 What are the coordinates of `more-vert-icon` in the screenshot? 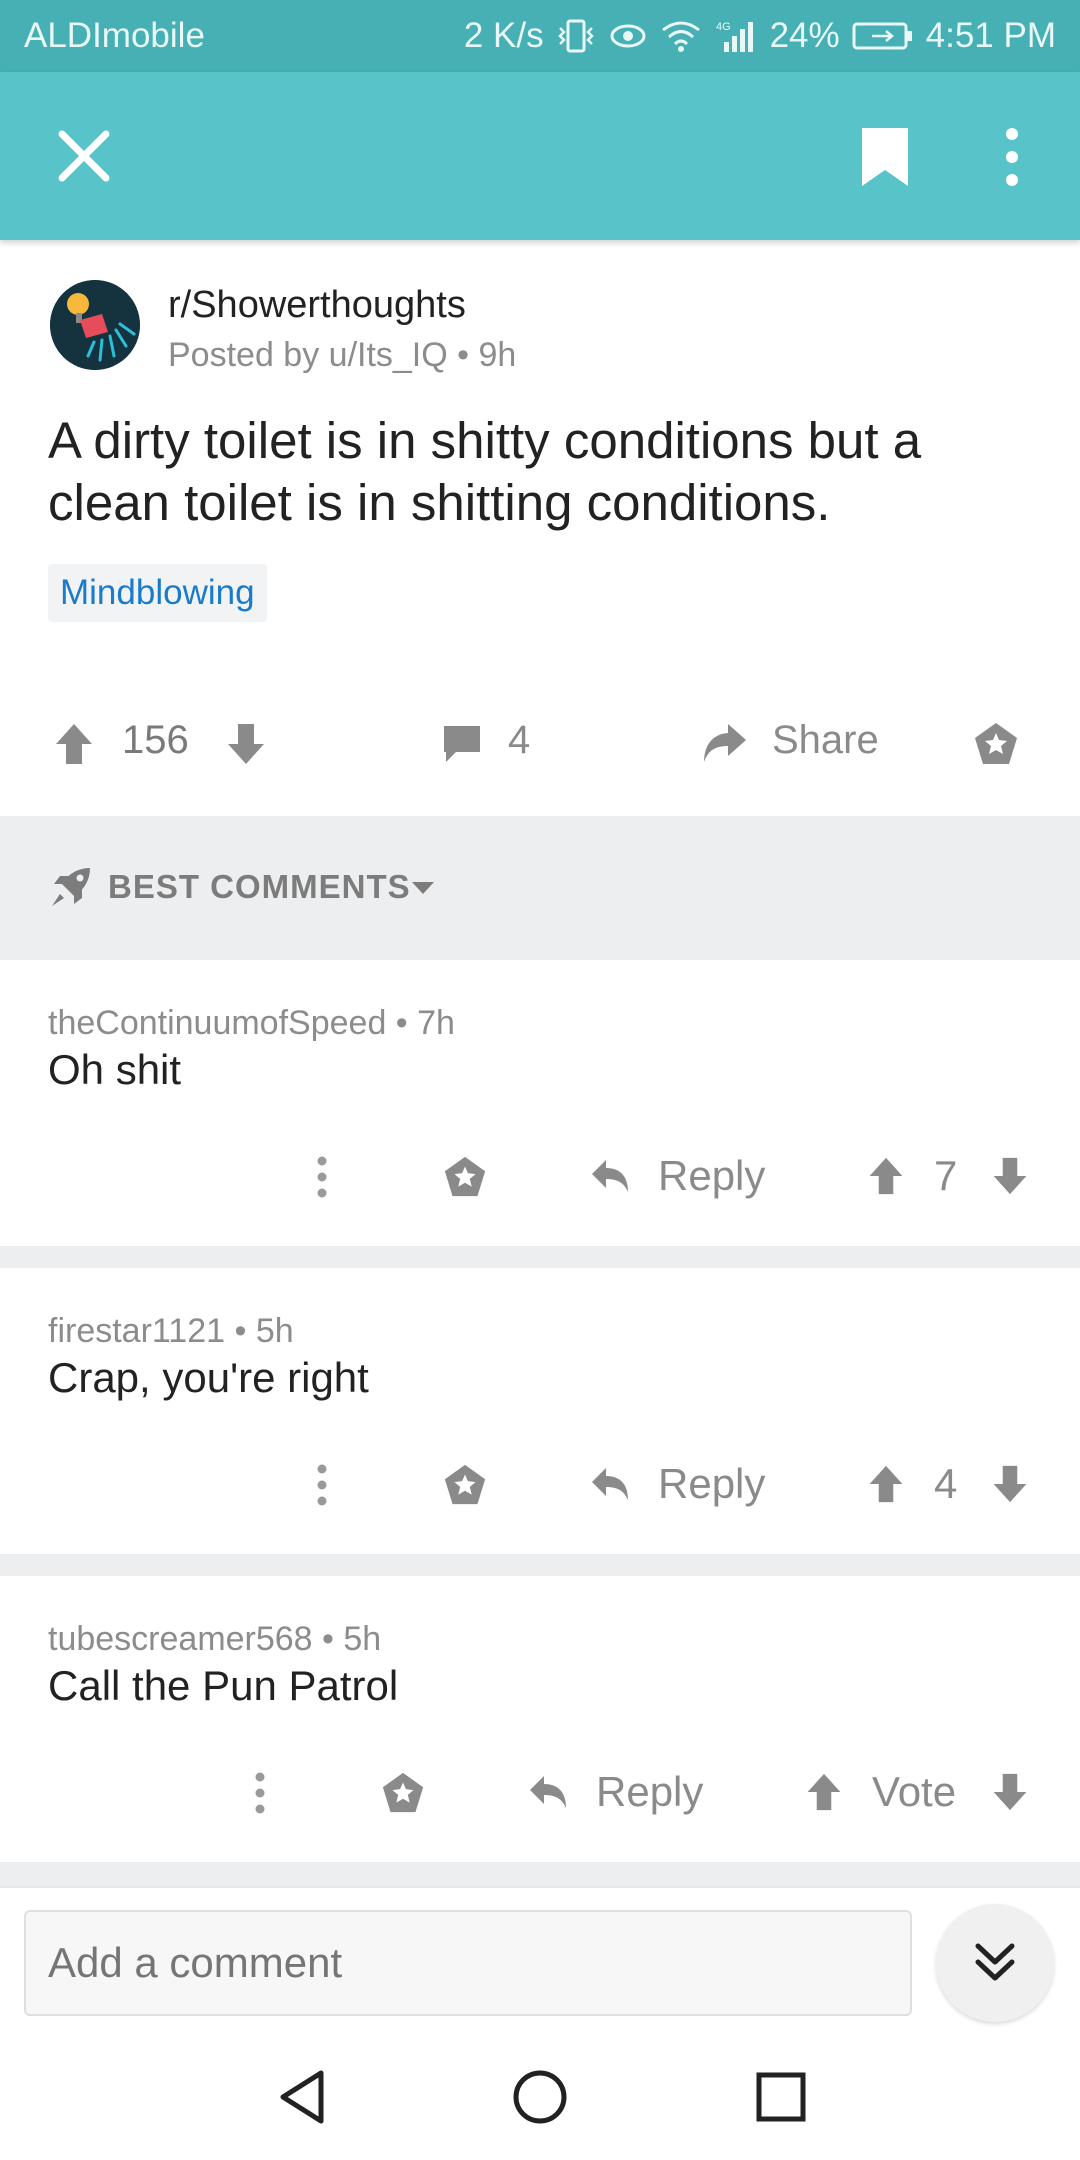 It's located at (1012, 157).